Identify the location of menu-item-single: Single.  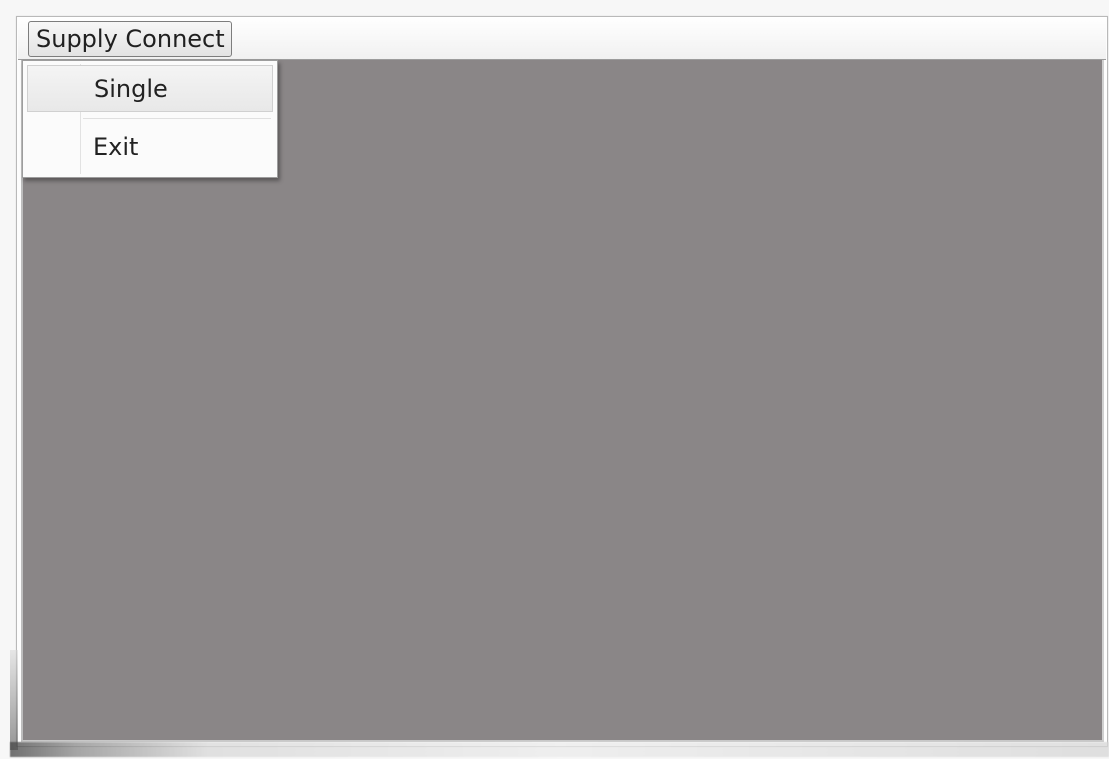
(150, 88).